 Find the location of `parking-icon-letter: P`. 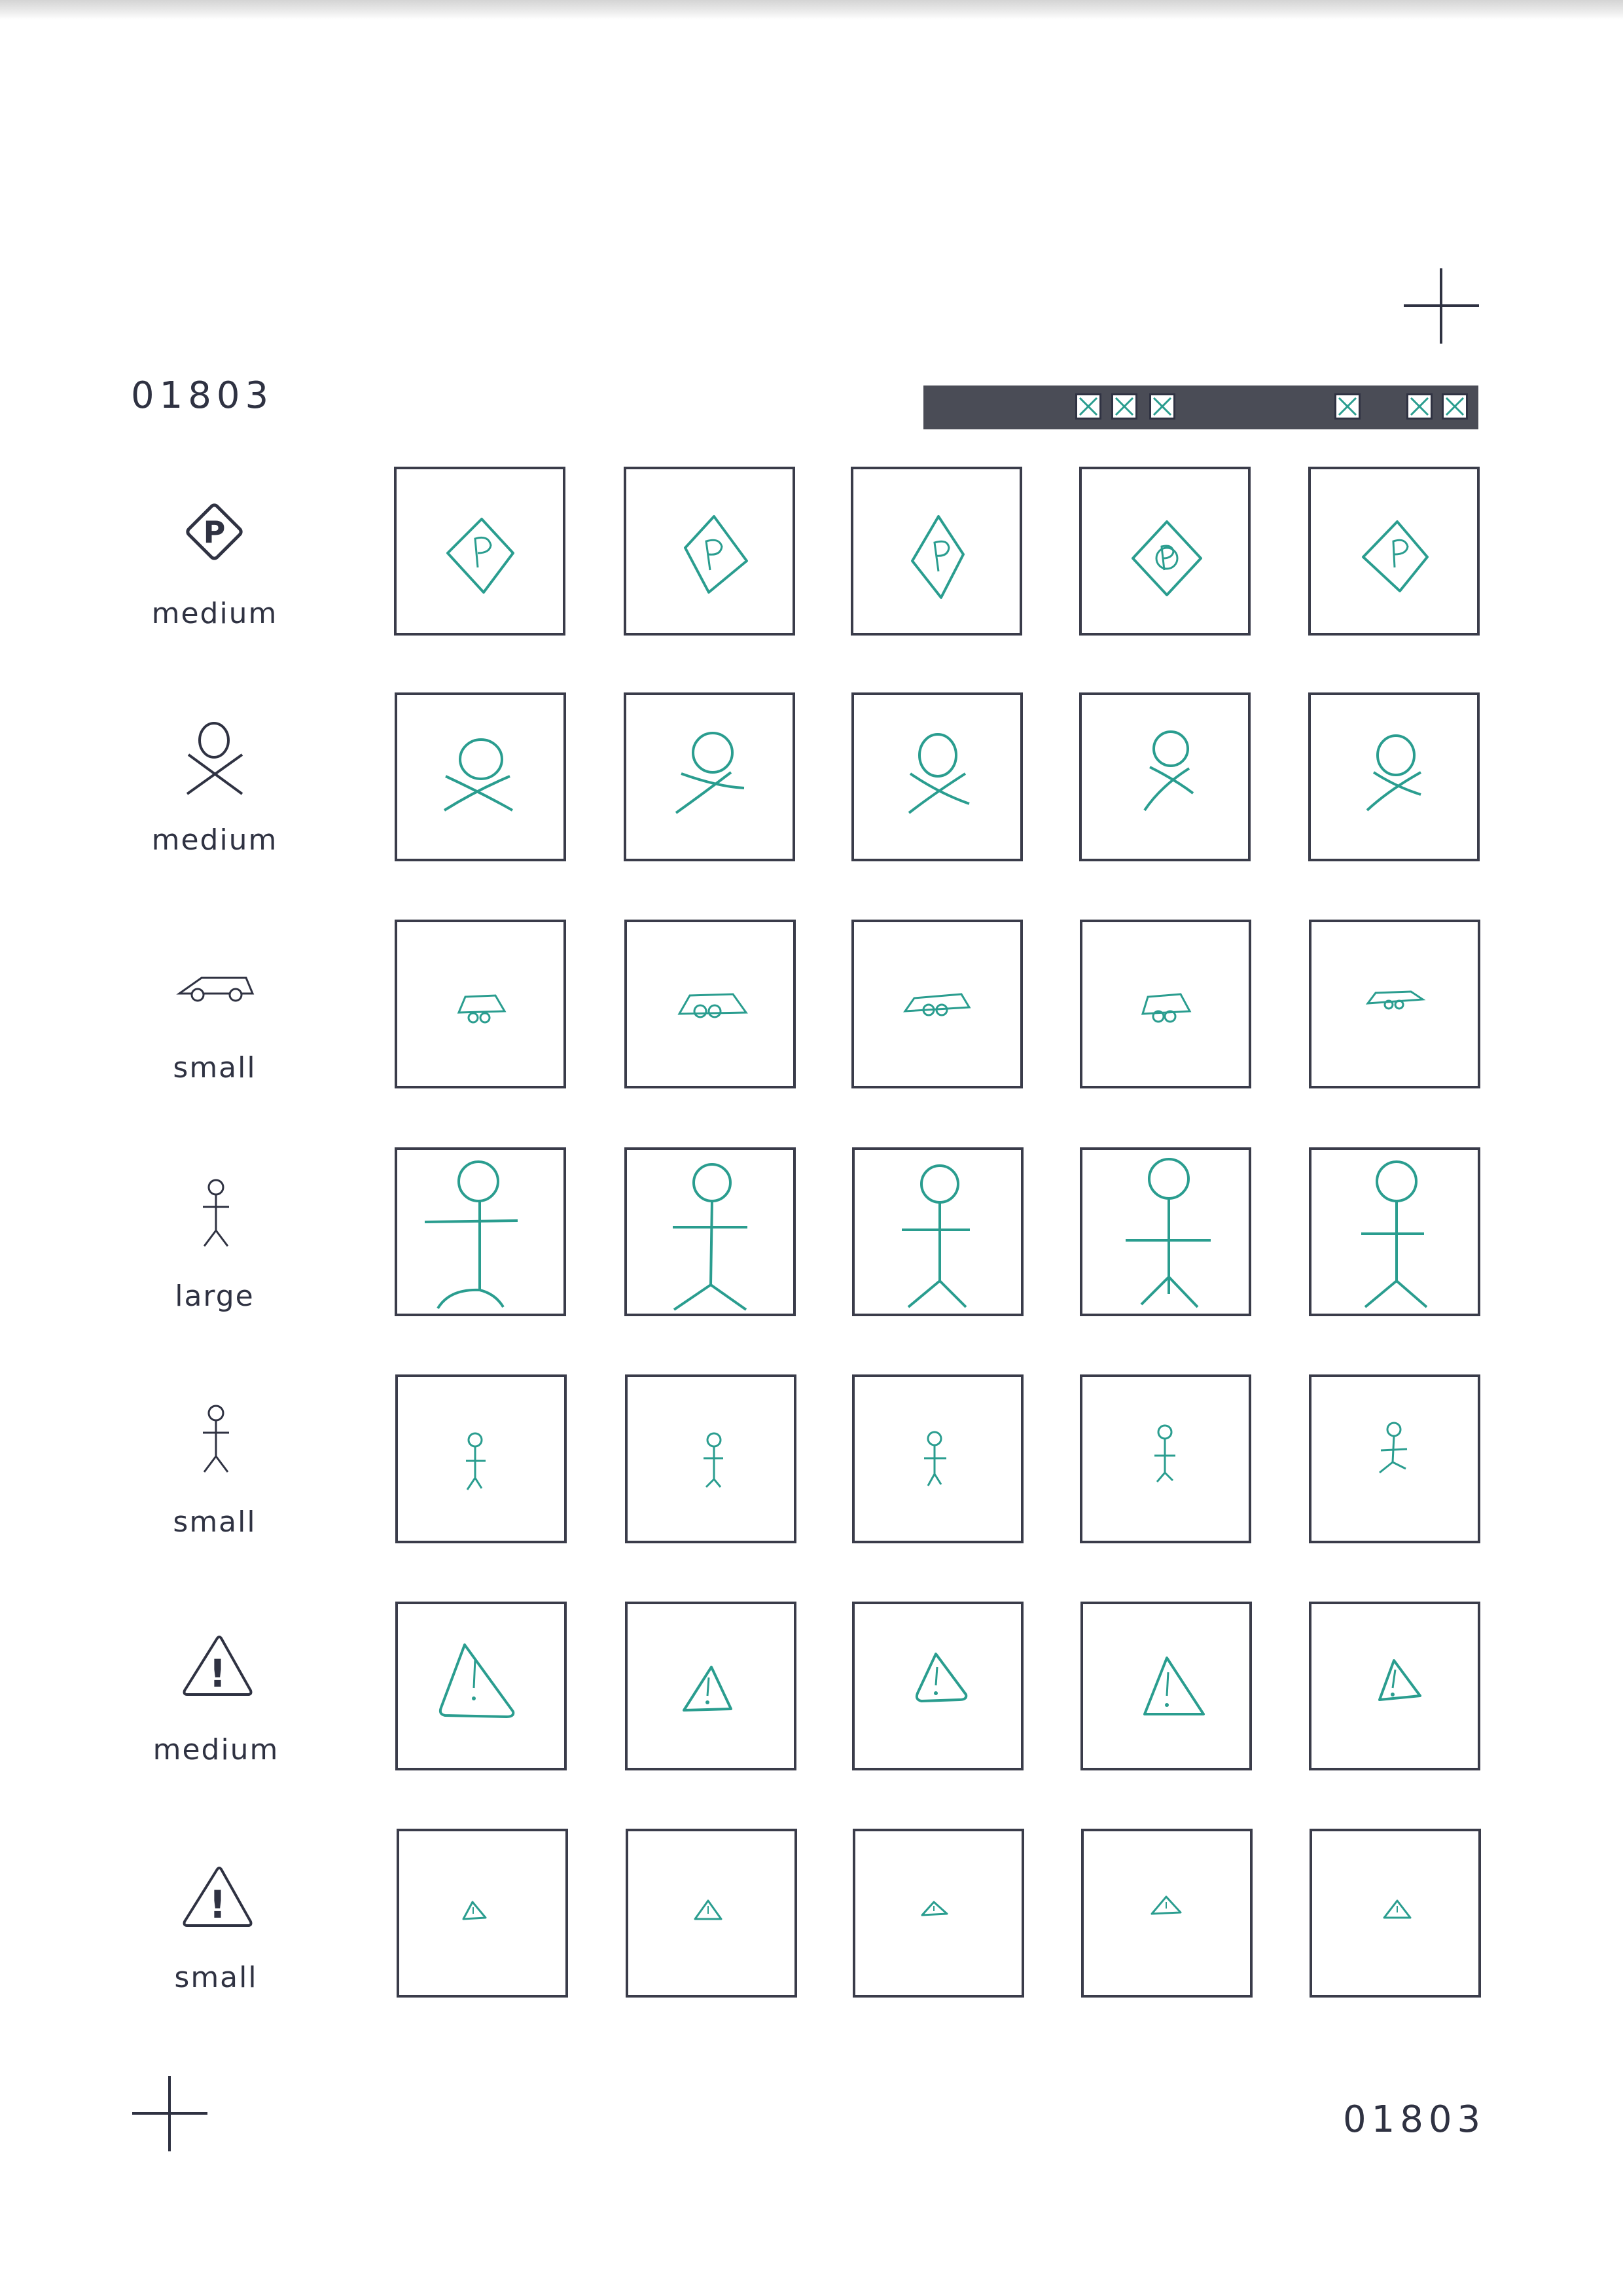

parking-icon-letter: P is located at coordinates (215, 532).